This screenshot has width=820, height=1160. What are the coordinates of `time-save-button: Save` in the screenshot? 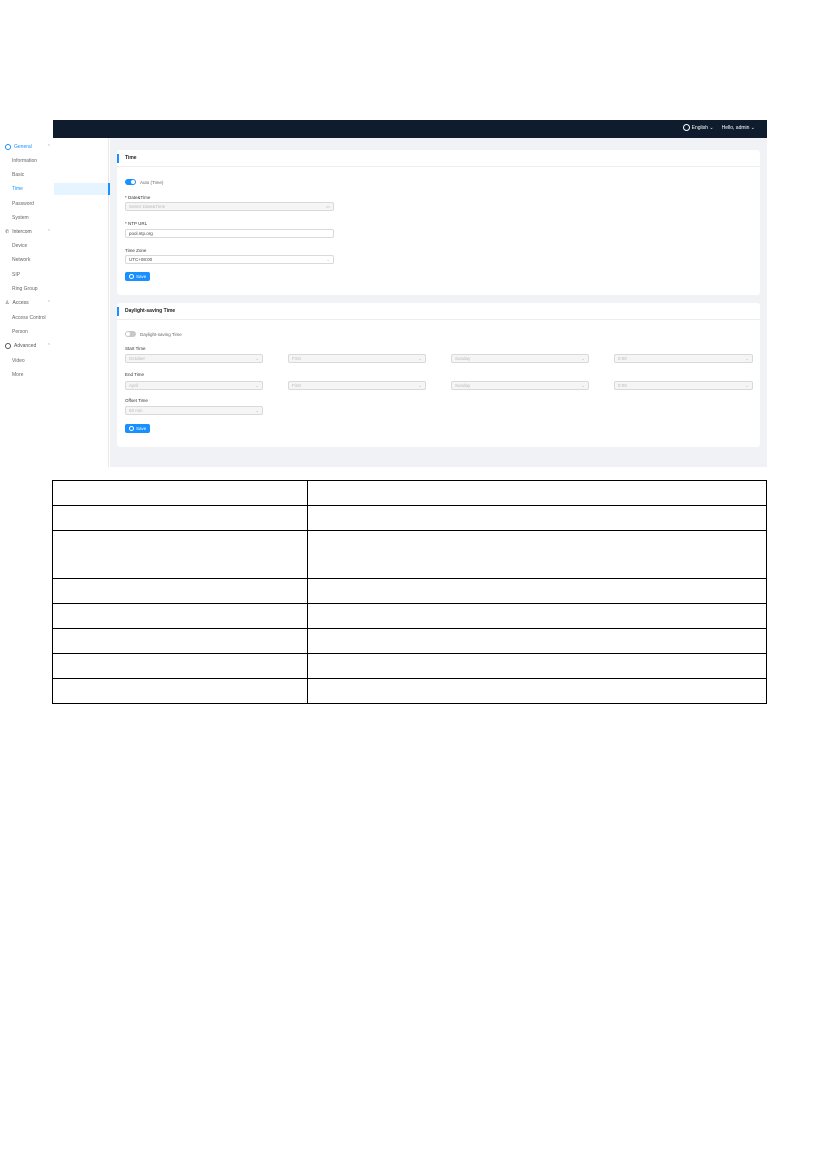 It's located at (138, 276).